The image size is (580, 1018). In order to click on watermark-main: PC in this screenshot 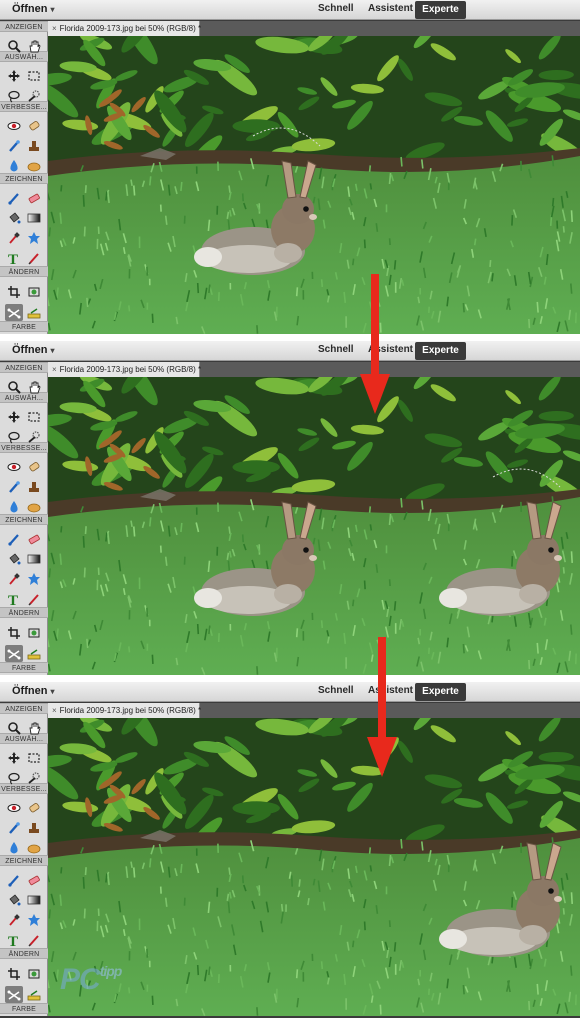, I will do `click(80, 979)`.